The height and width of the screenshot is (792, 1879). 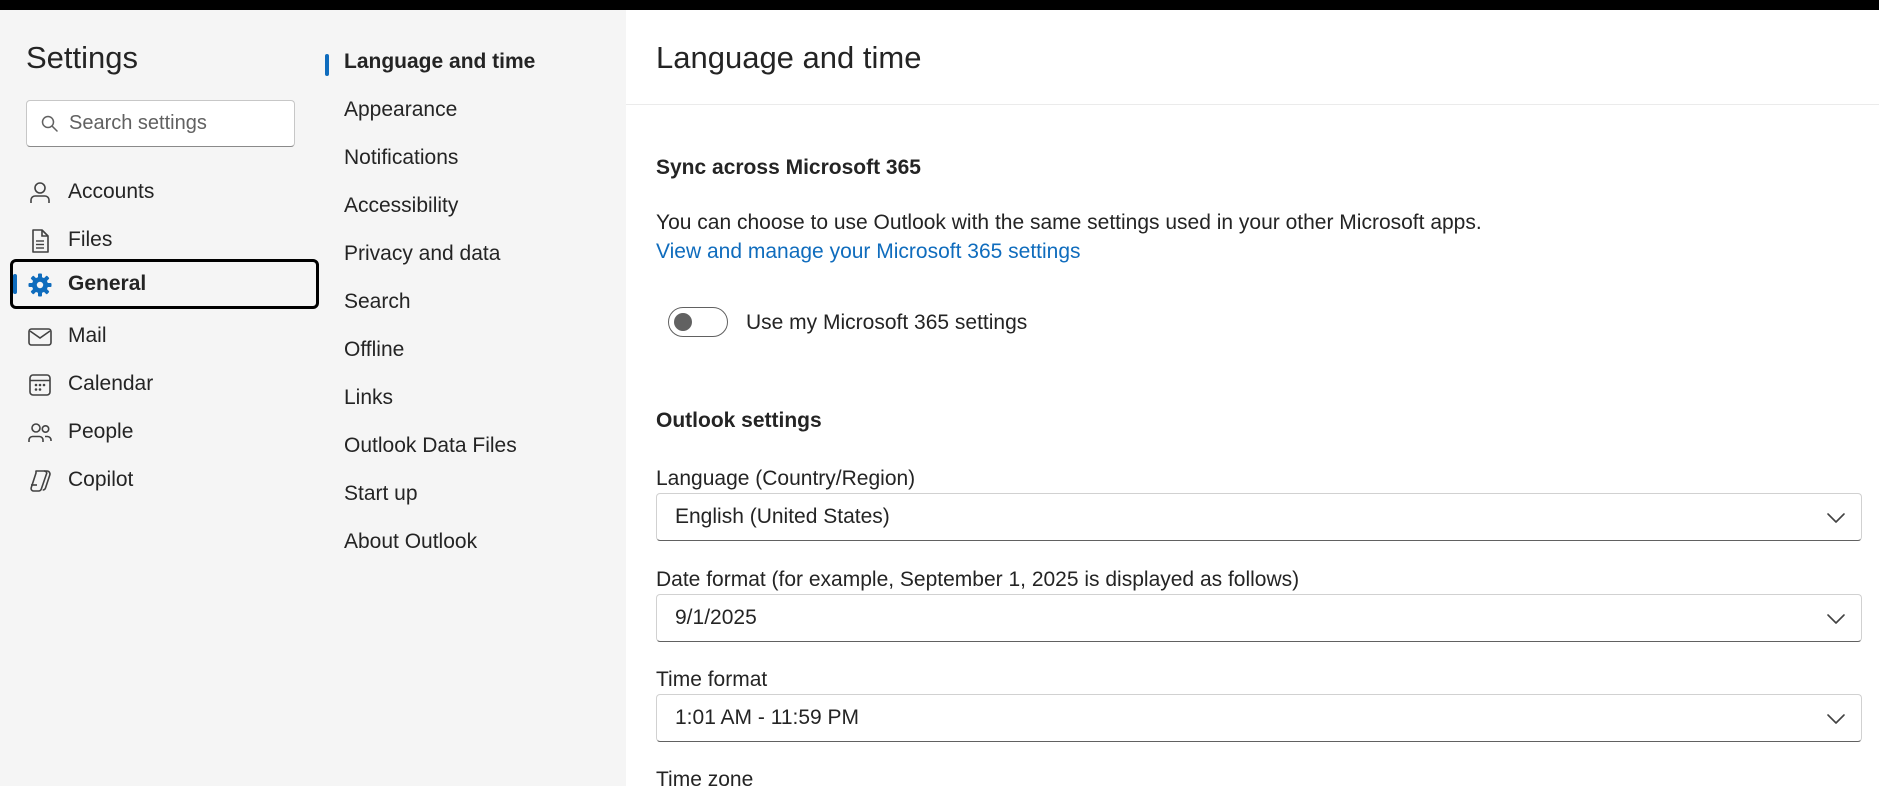 I want to click on language-dropdown: English (United States), so click(x=1259, y=517).